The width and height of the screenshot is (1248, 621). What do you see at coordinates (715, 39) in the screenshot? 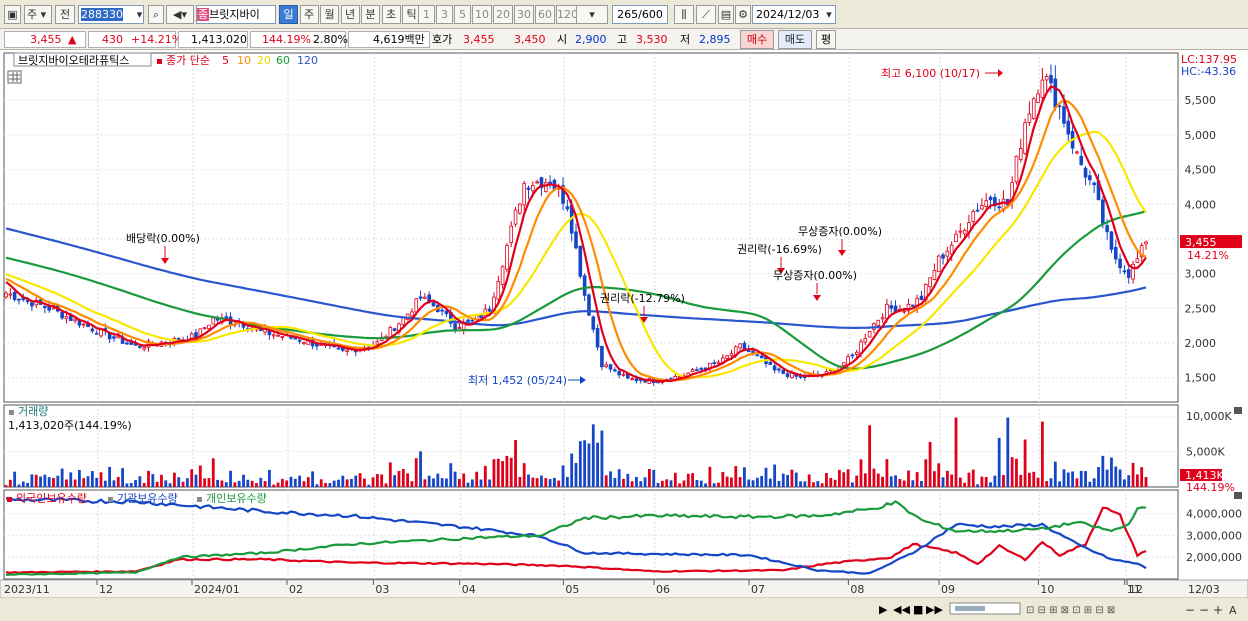
I see `low-price: 2,895` at bounding box center [715, 39].